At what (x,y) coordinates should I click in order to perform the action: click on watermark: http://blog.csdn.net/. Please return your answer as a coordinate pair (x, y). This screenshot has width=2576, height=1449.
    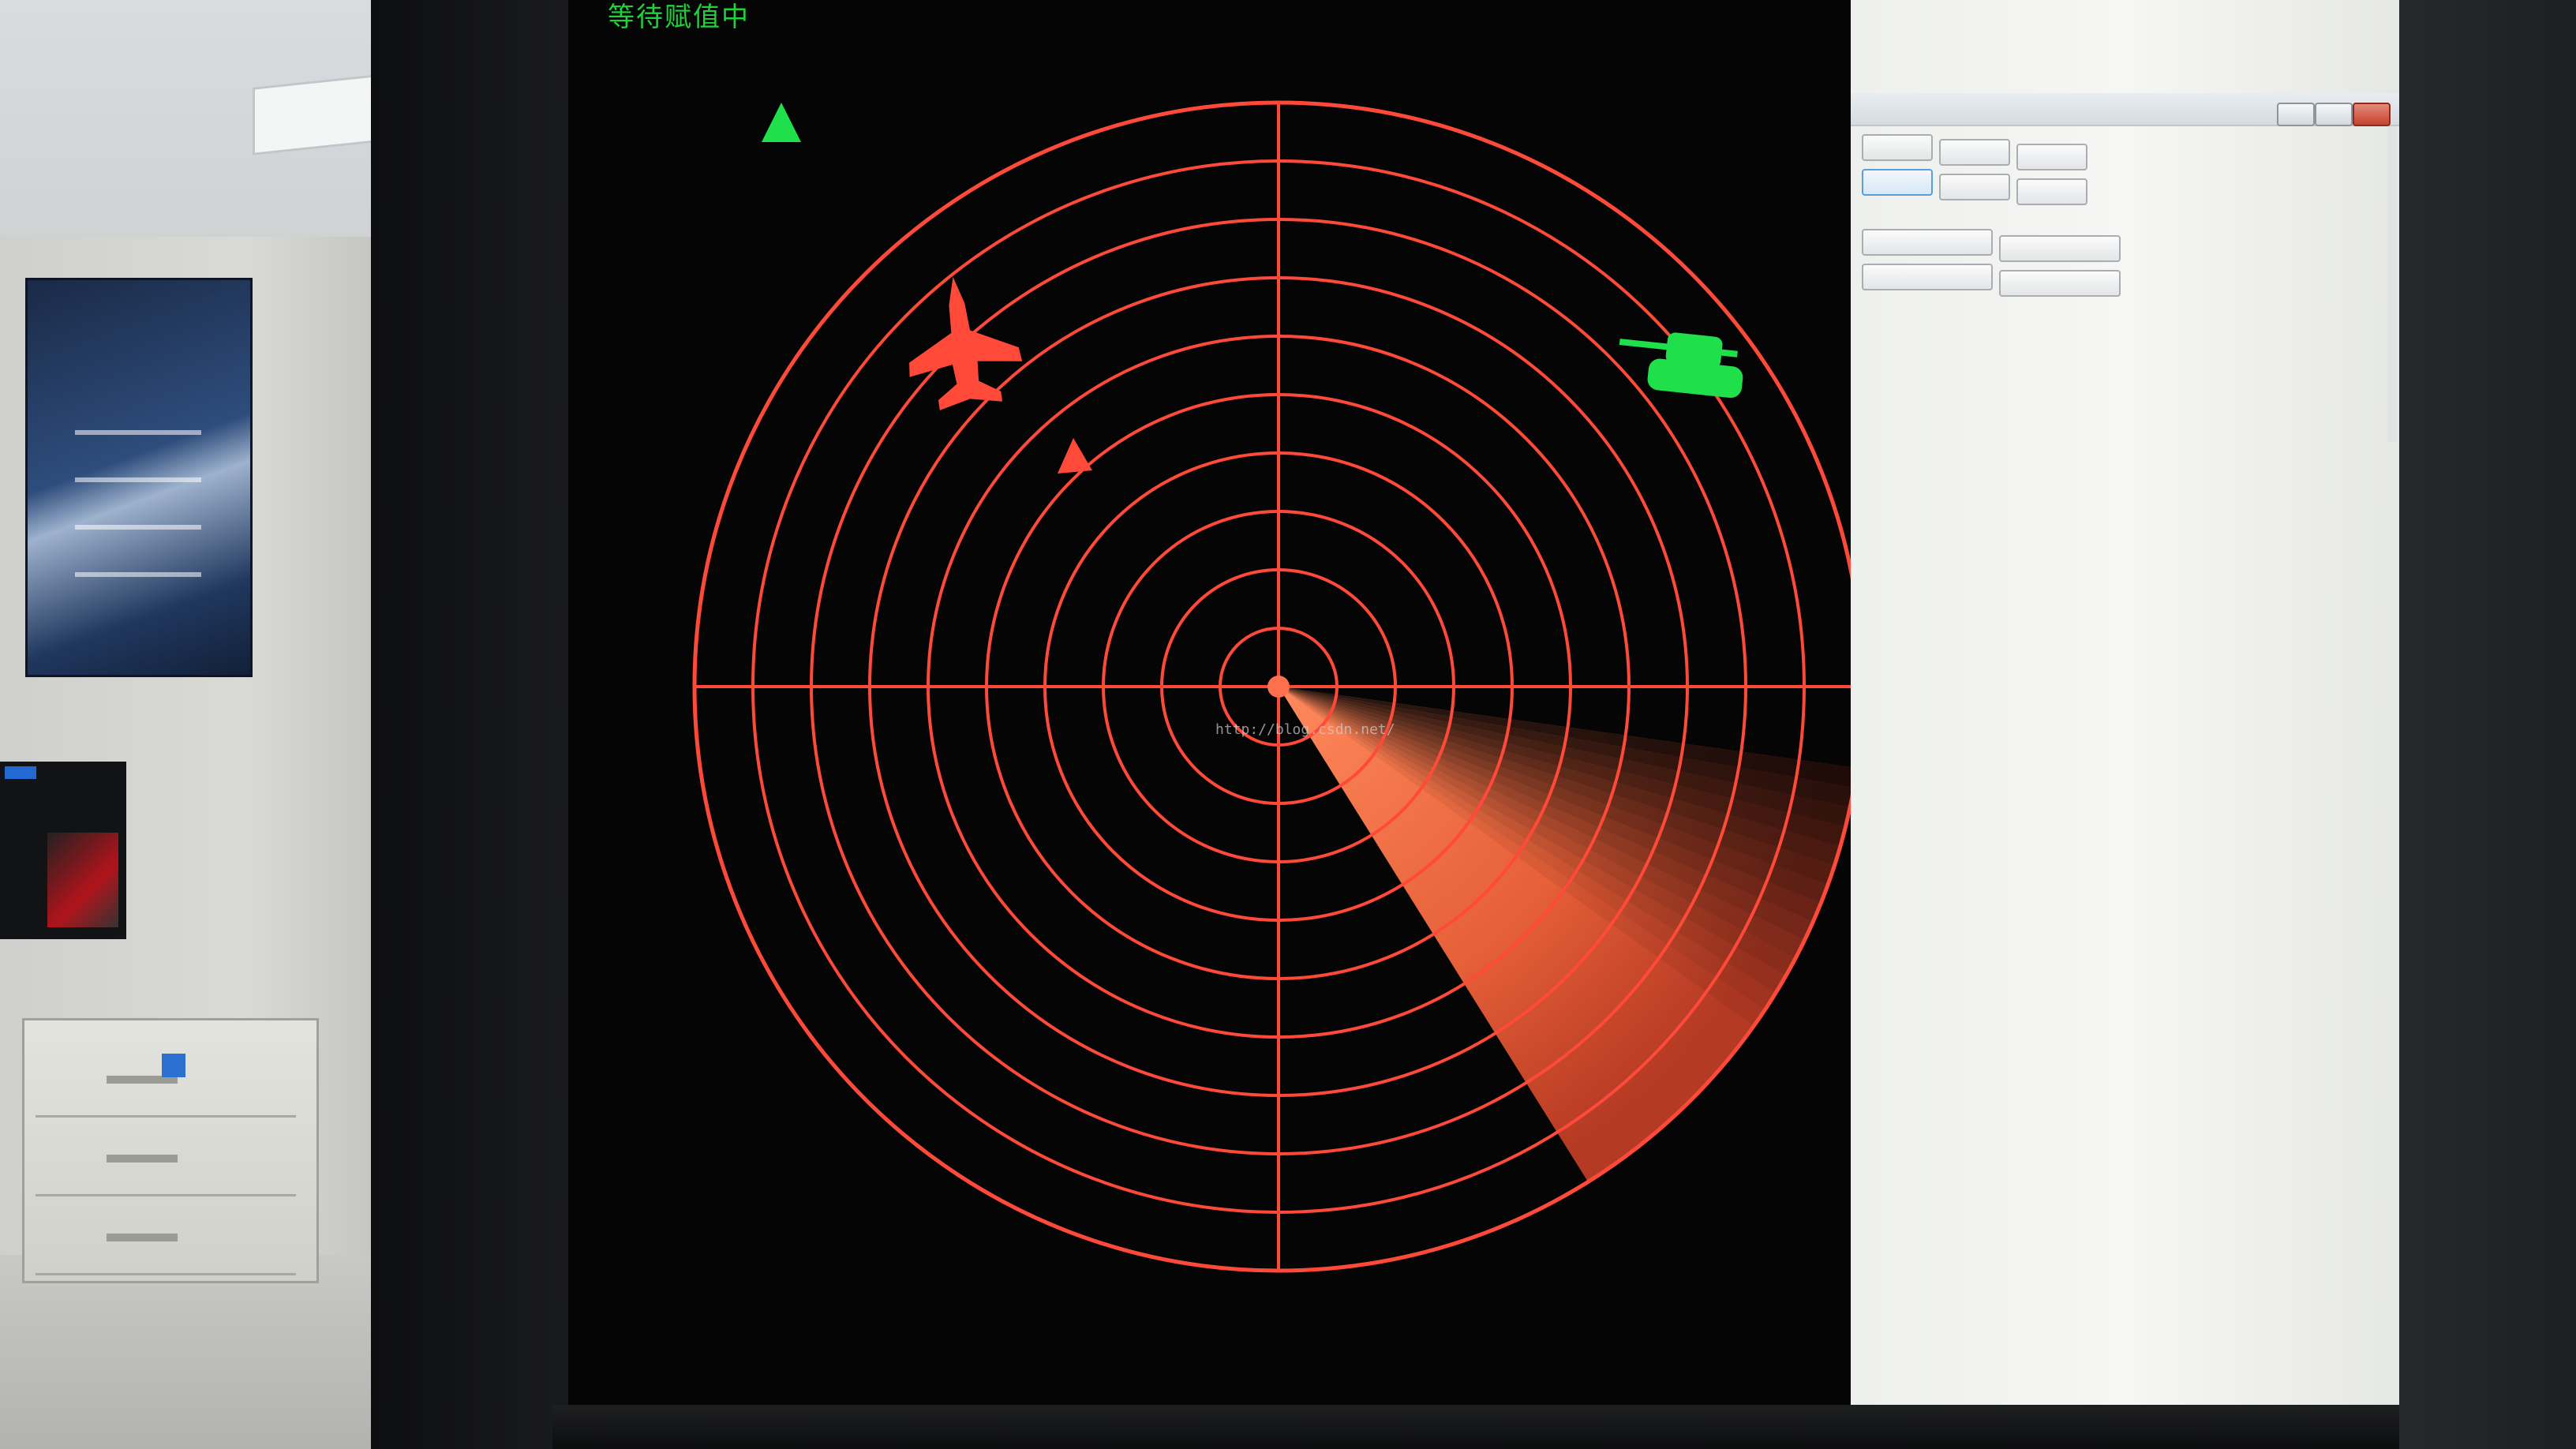
    Looking at the image, I should click on (1305, 729).